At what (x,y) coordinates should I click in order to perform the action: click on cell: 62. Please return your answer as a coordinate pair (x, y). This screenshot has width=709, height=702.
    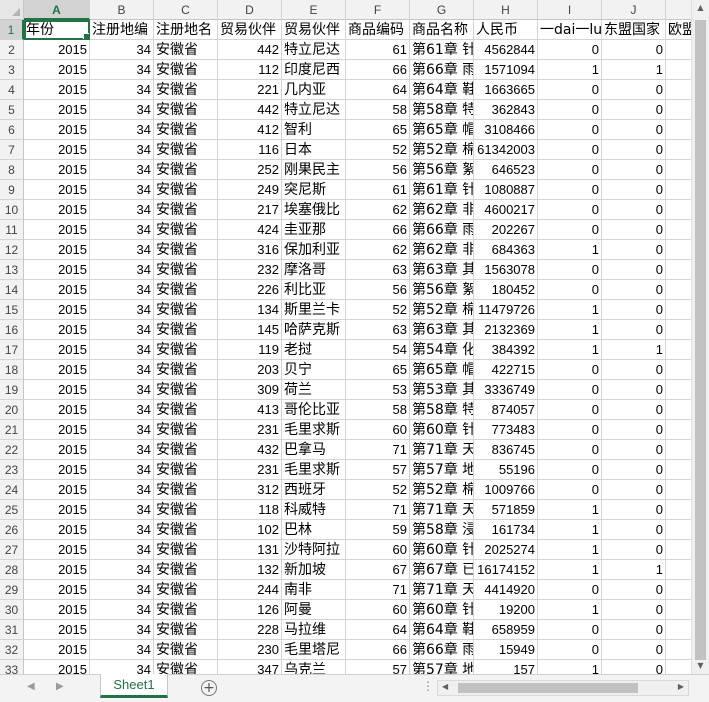
    Looking at the image, I should click on (378, 210).